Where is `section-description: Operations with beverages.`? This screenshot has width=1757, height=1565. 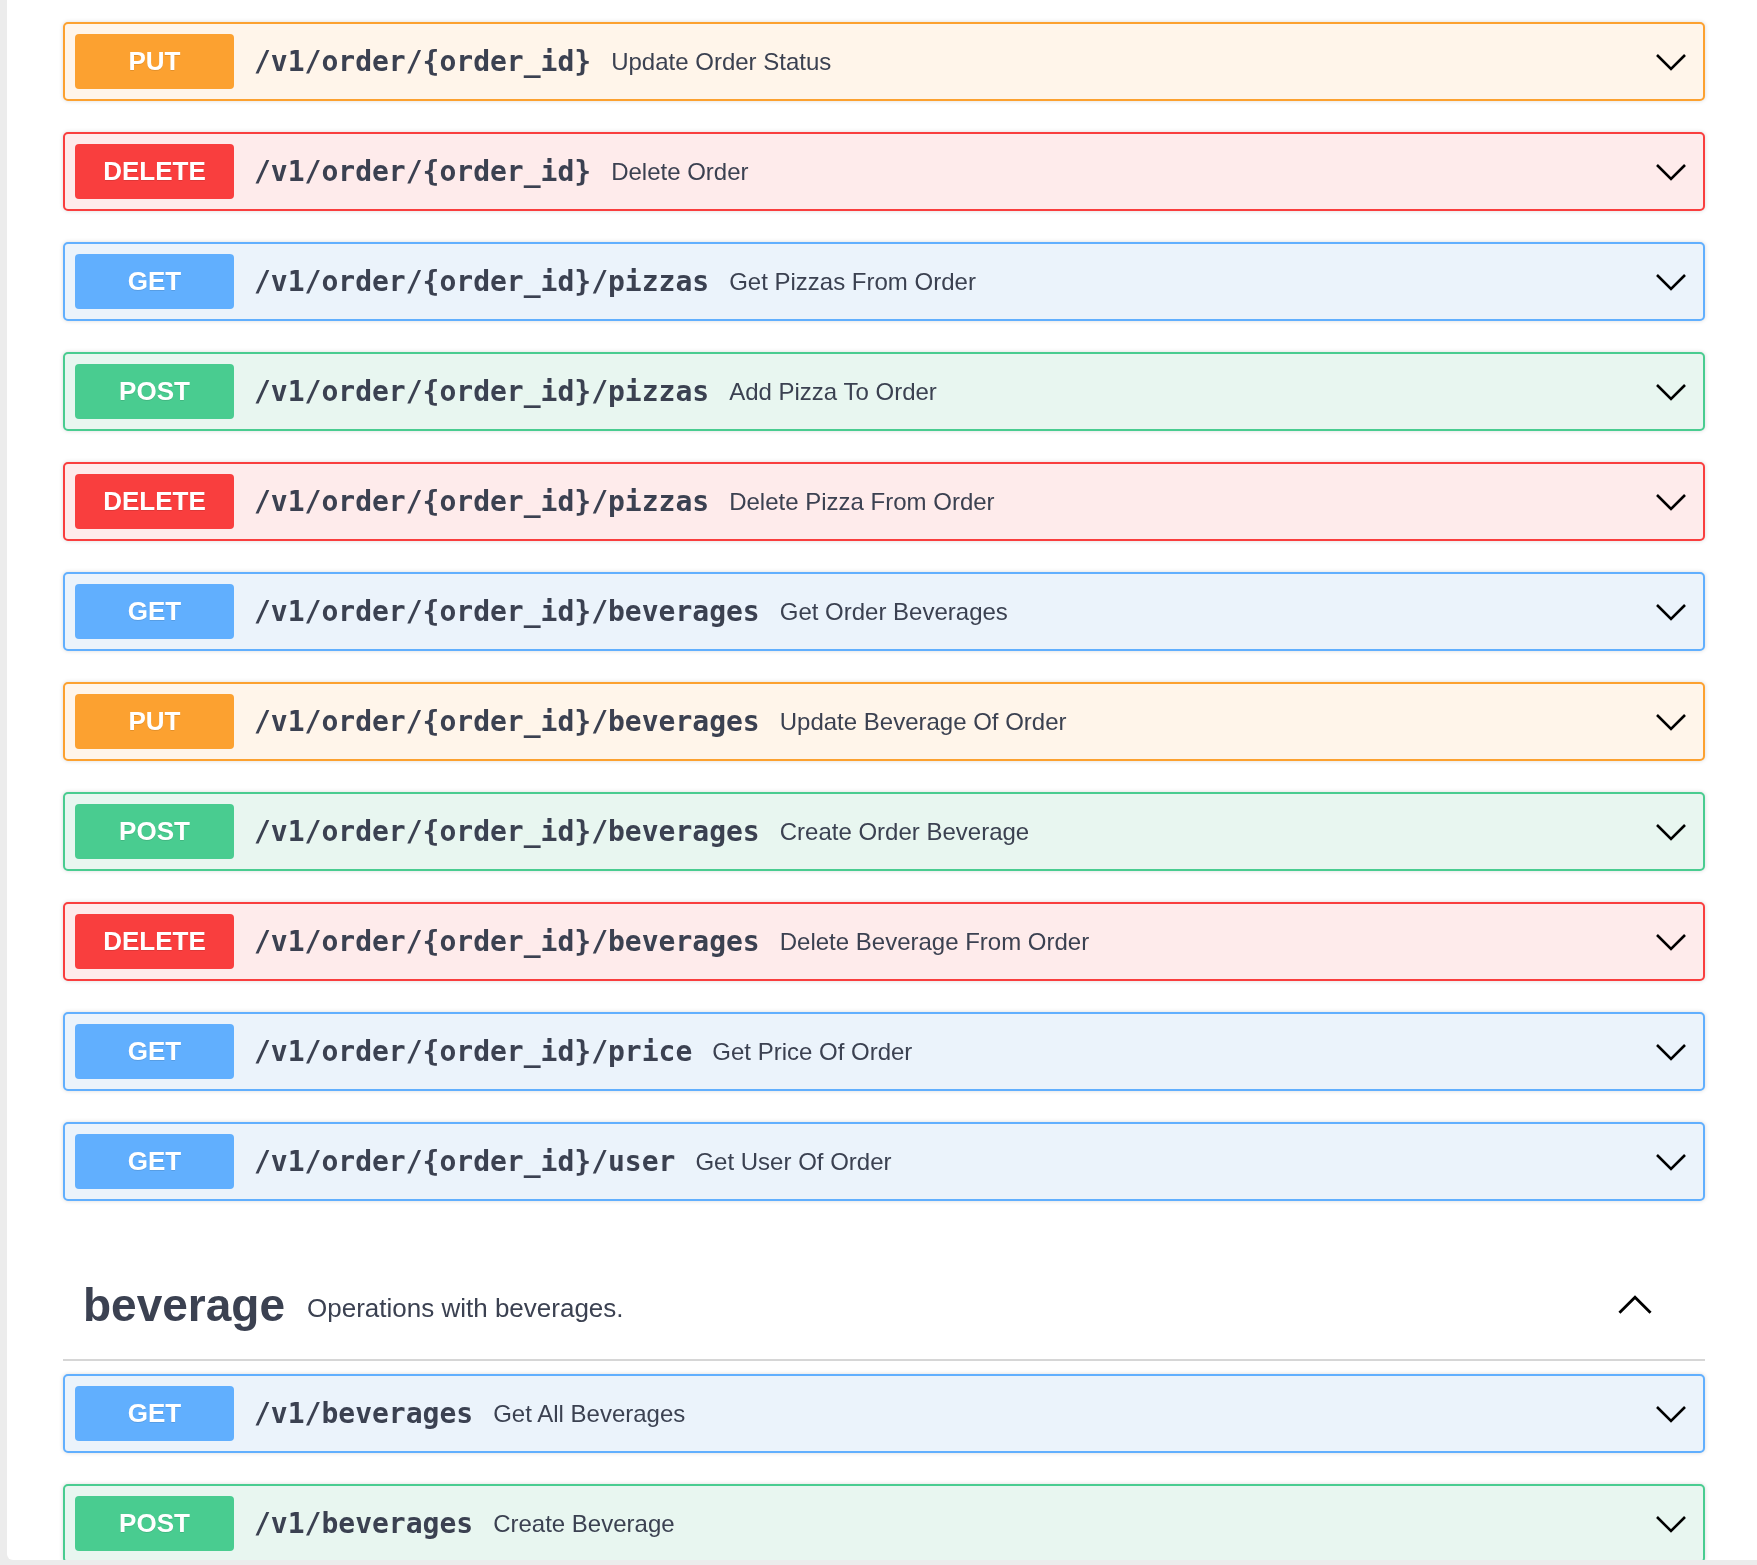
section-description: Operations with beverages. is located at coordinates (465, 1308).